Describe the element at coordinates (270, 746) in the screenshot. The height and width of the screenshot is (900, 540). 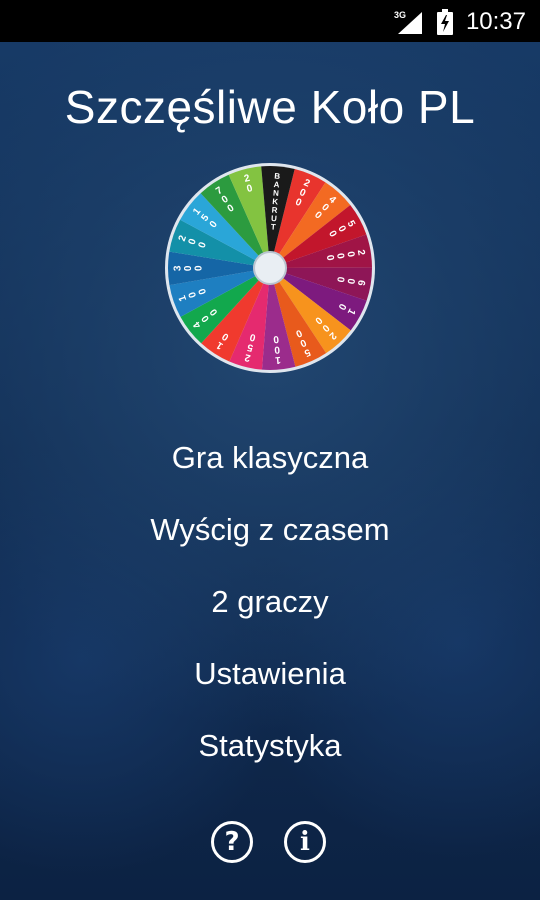
I see `statistics-button: Statystyka` at that location.